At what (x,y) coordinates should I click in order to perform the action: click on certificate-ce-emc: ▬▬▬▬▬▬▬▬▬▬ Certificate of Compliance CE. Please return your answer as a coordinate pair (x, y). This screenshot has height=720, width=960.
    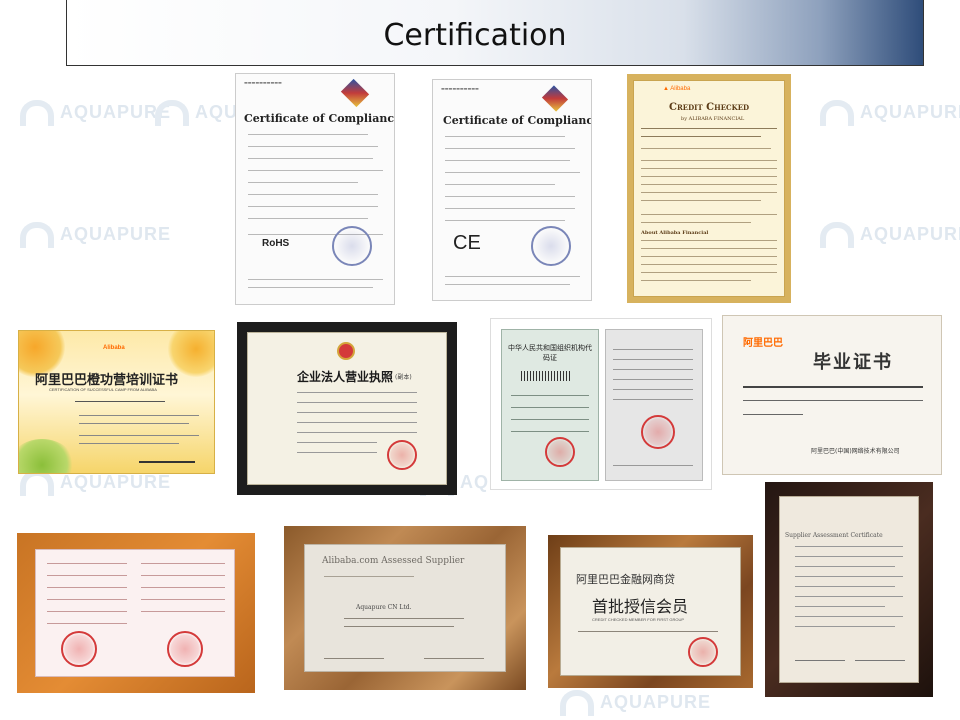
    Looking at the image, I should click on (512, 190).